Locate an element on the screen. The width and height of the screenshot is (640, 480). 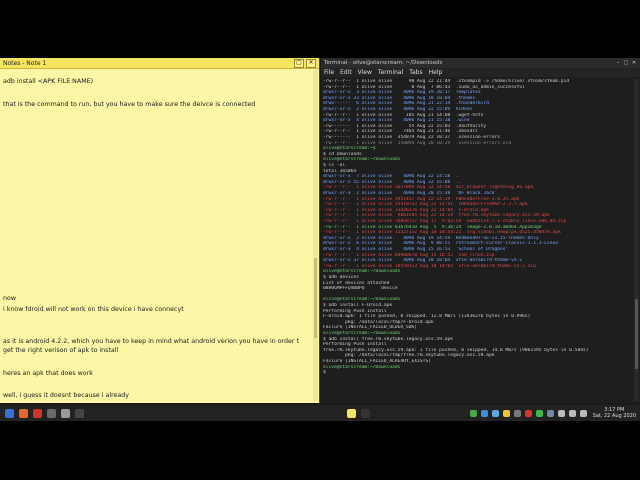
terminal-line: $ is located at coordinates (326, 373).